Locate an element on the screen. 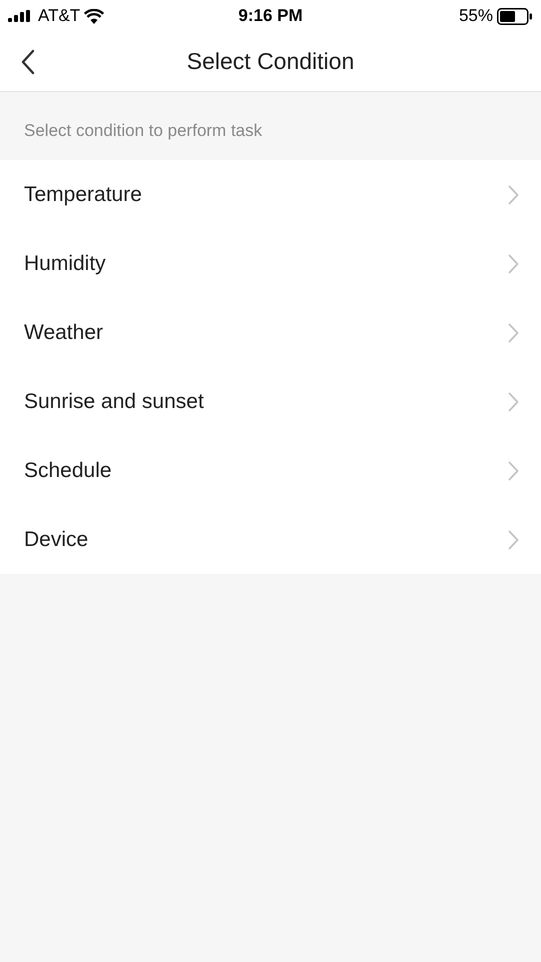 Image resolution: width=541 pixels, height=962 pixels. condition-row: Schedule is located at coordinates (270, 470).